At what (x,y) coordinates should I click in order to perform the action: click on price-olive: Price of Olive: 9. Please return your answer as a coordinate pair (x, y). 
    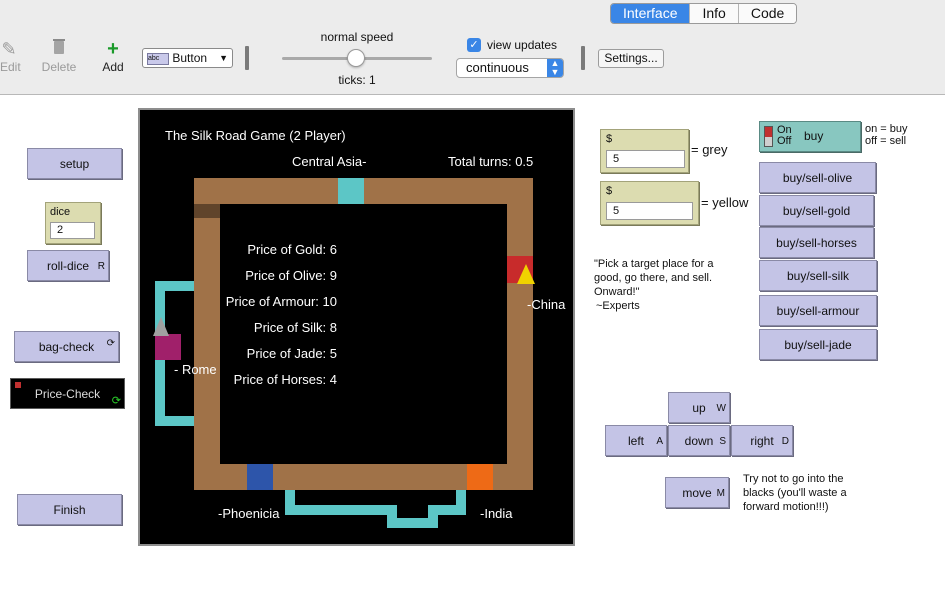
    Looking at the image, I should click on (291, 275).